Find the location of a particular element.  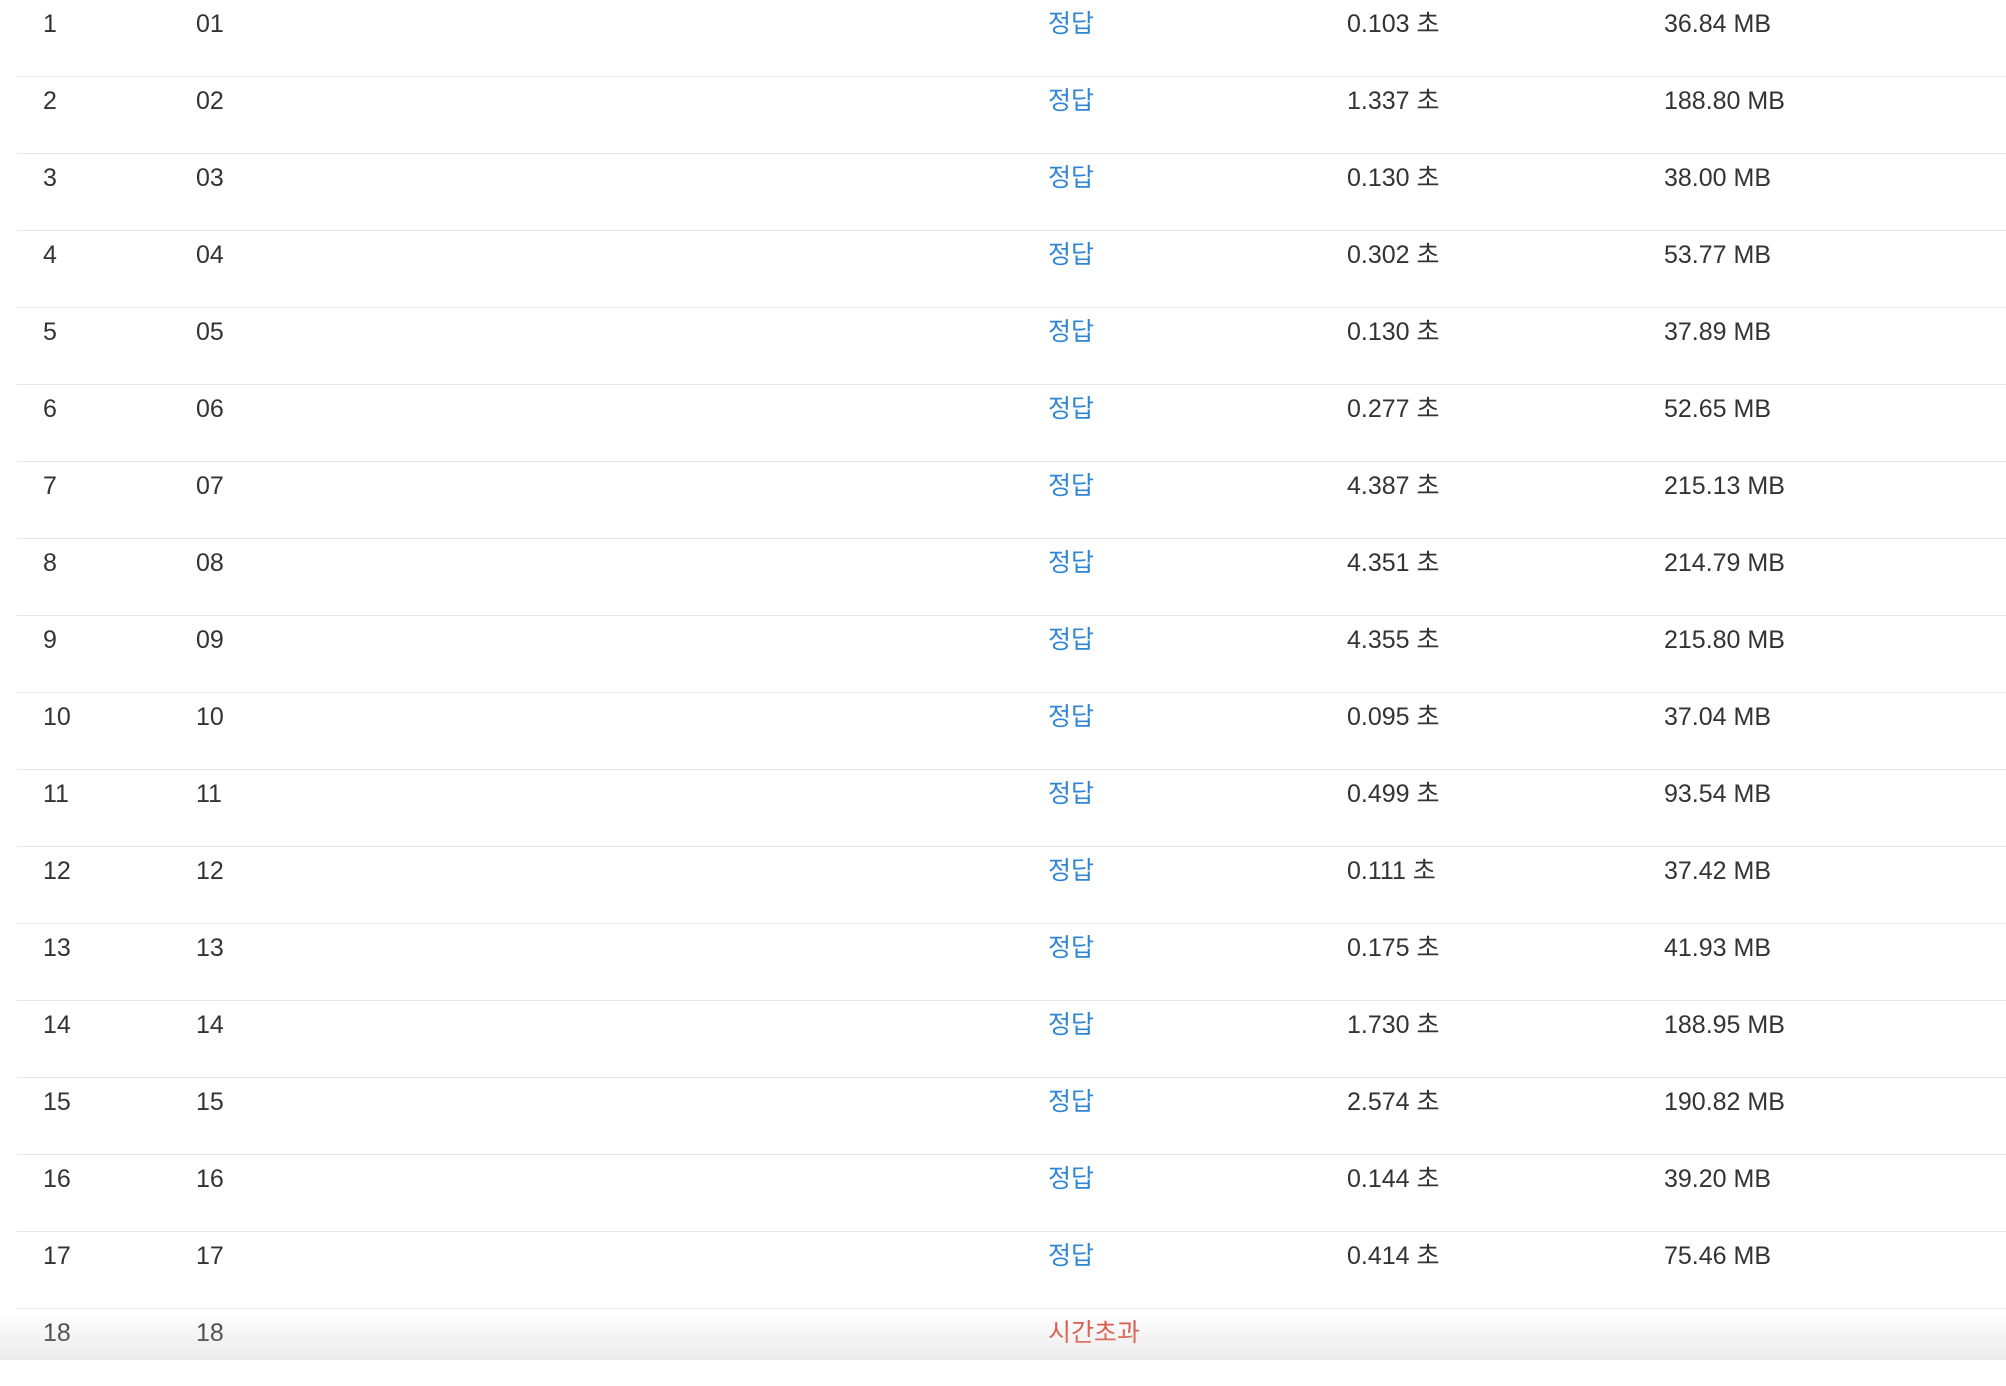

execution-time: 4.387 초 is located at coordinates (1393, 486).